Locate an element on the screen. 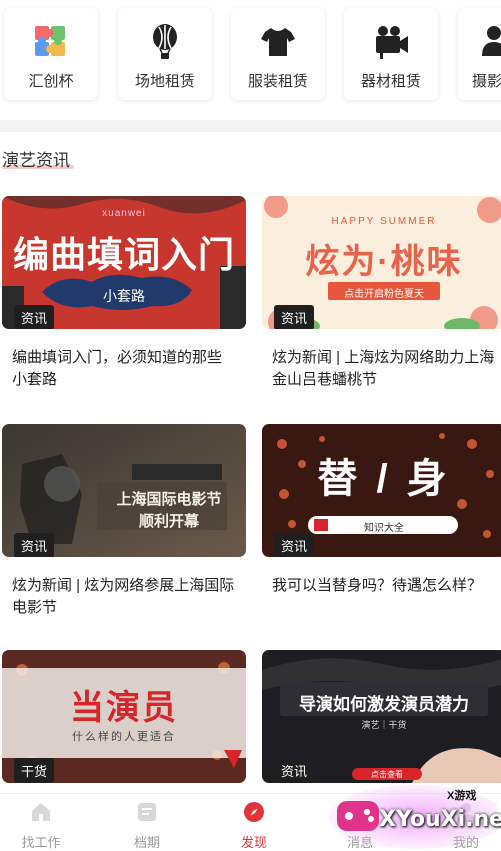 The height and width of the screenshot is (851, 501). thumb-main-text: 编曲填词入门 is located at coordinates (123, 254).